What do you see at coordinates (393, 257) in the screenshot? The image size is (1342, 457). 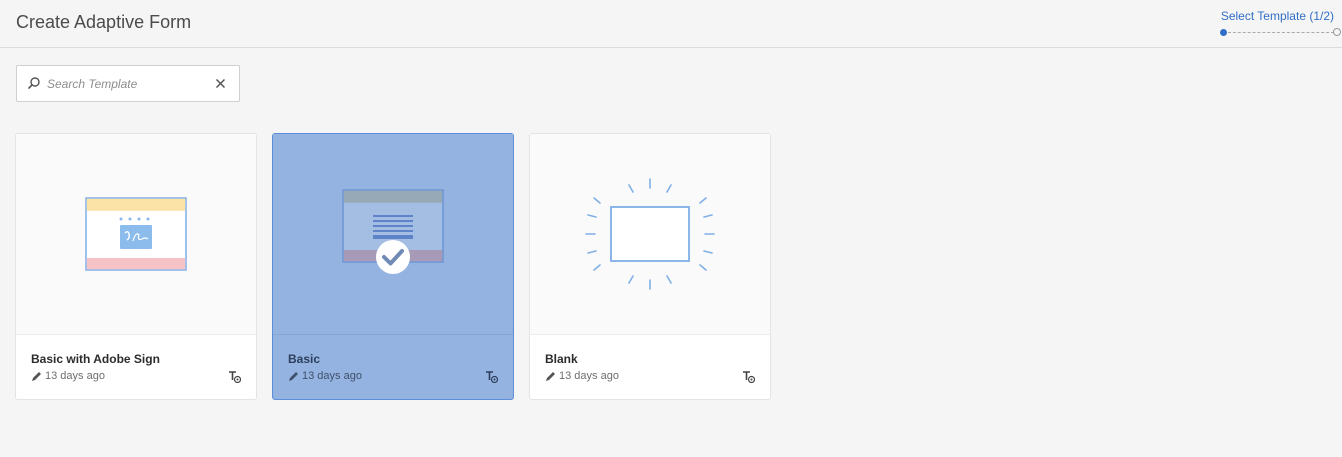 I see `checkmark-icon` at bounding box center [393, 257].